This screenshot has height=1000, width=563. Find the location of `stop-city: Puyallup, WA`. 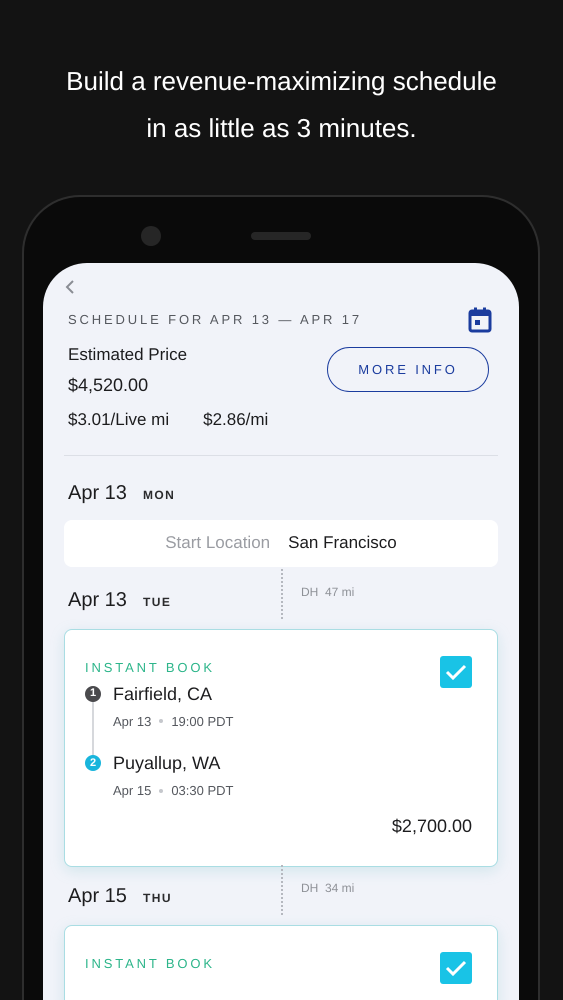

stop-city: Puyallup, WA is located at coordinates (167, 763).